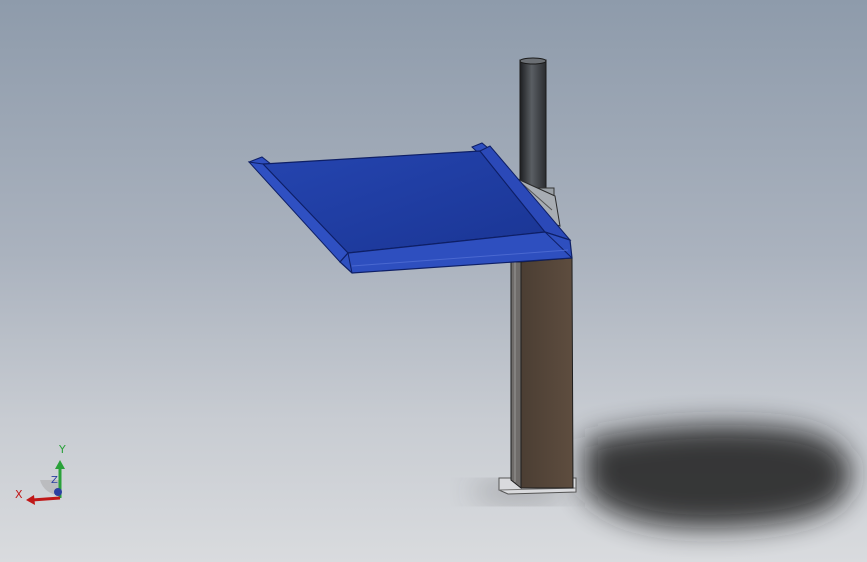  I want to click on reference-triad: Y X Z, so click(42, 475).